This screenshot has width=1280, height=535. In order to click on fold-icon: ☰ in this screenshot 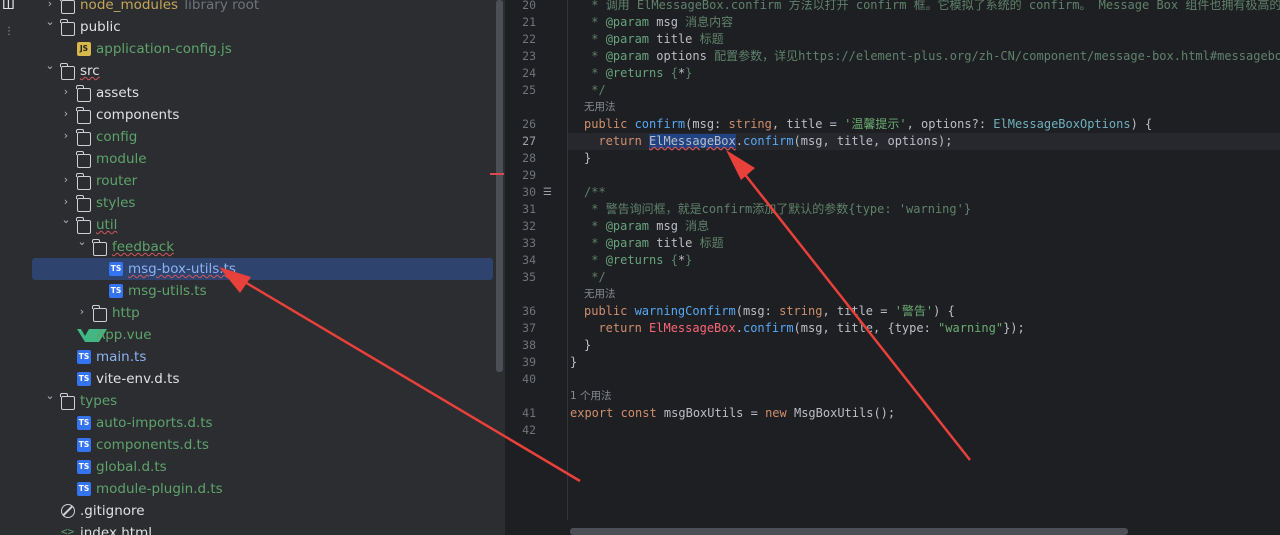, I will do `click(547, 192)`.